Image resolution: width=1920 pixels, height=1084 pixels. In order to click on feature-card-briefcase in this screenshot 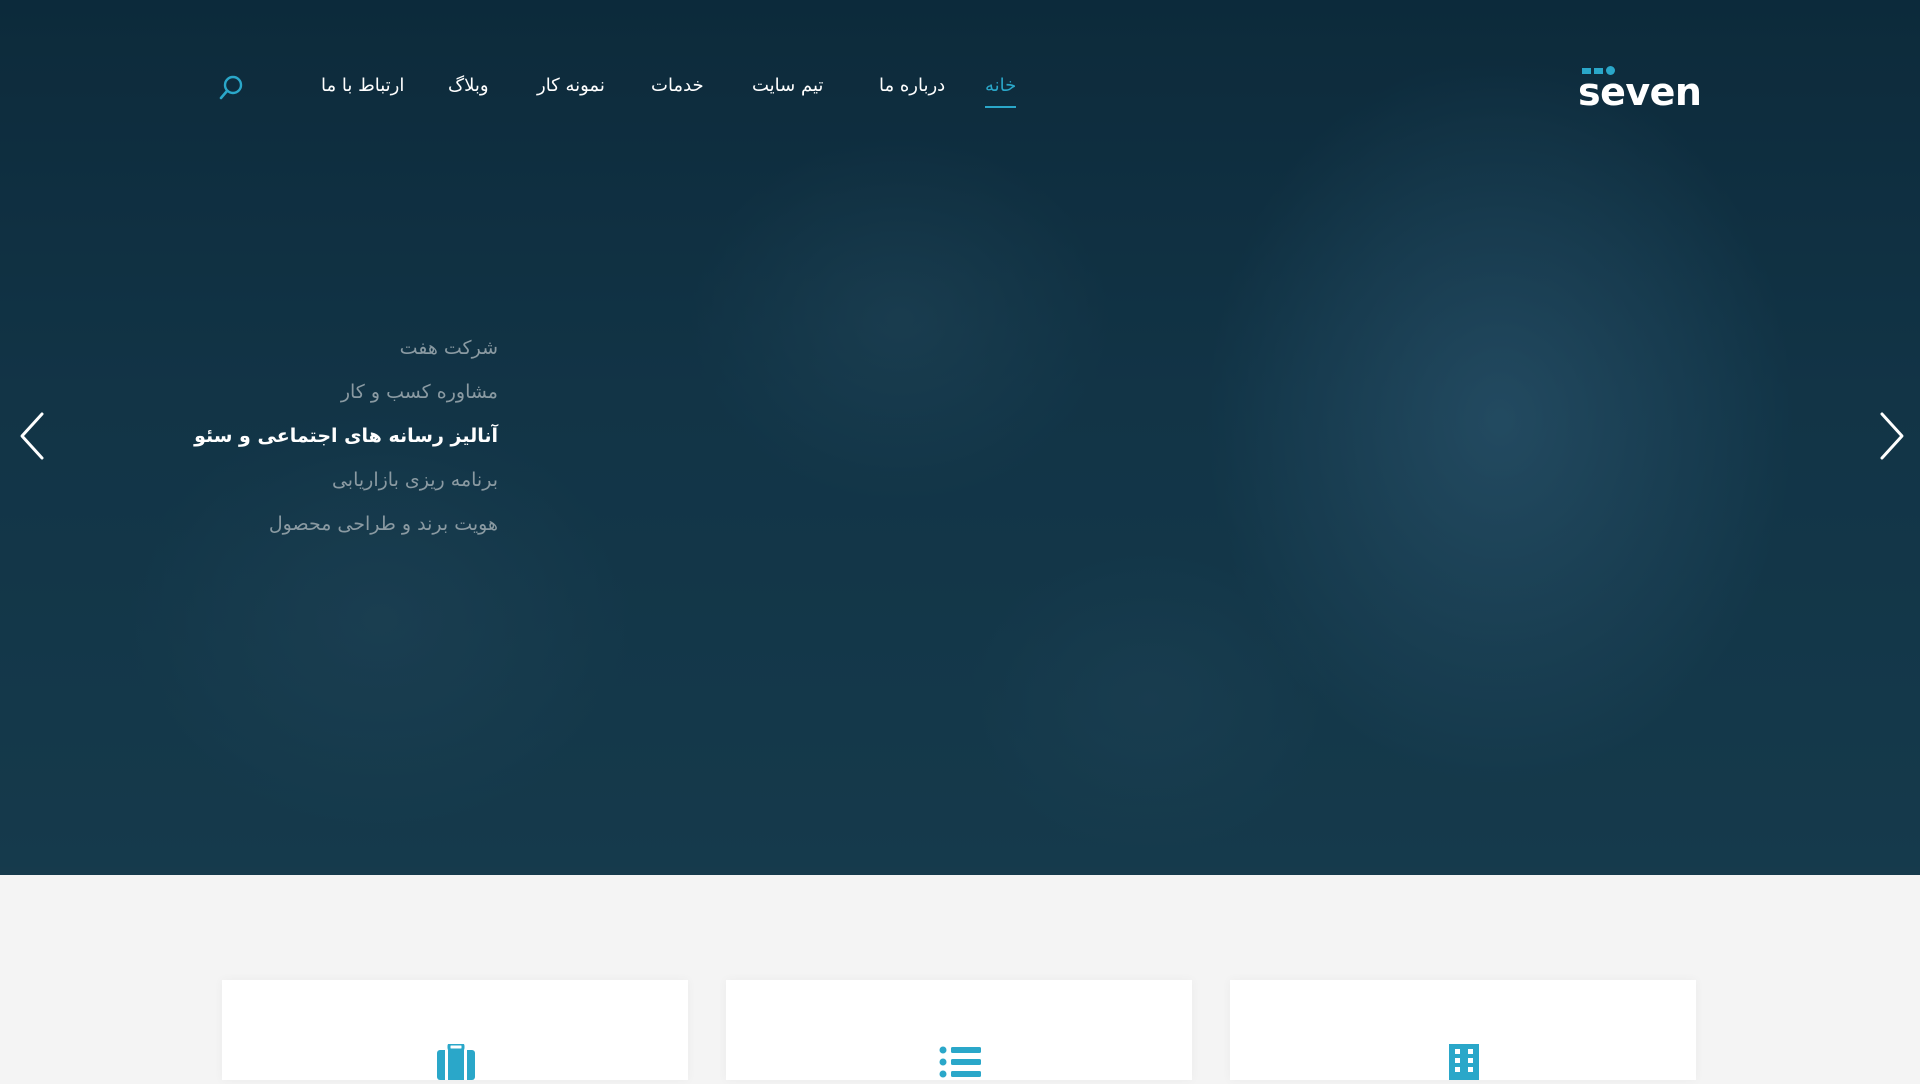, I will do `click(455, 1030)`.